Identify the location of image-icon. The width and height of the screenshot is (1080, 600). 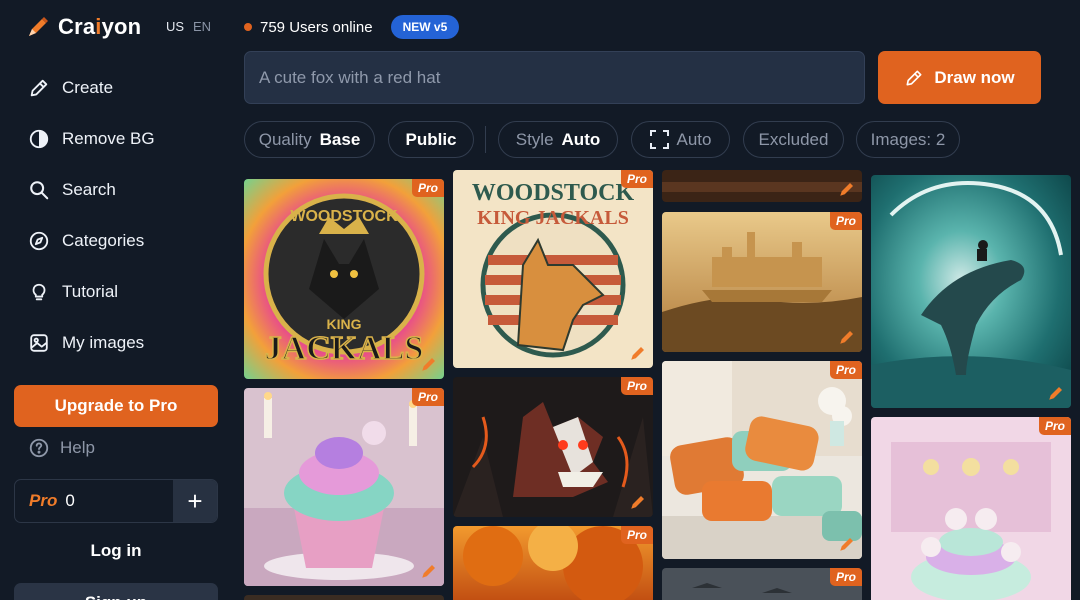
(39, 342).